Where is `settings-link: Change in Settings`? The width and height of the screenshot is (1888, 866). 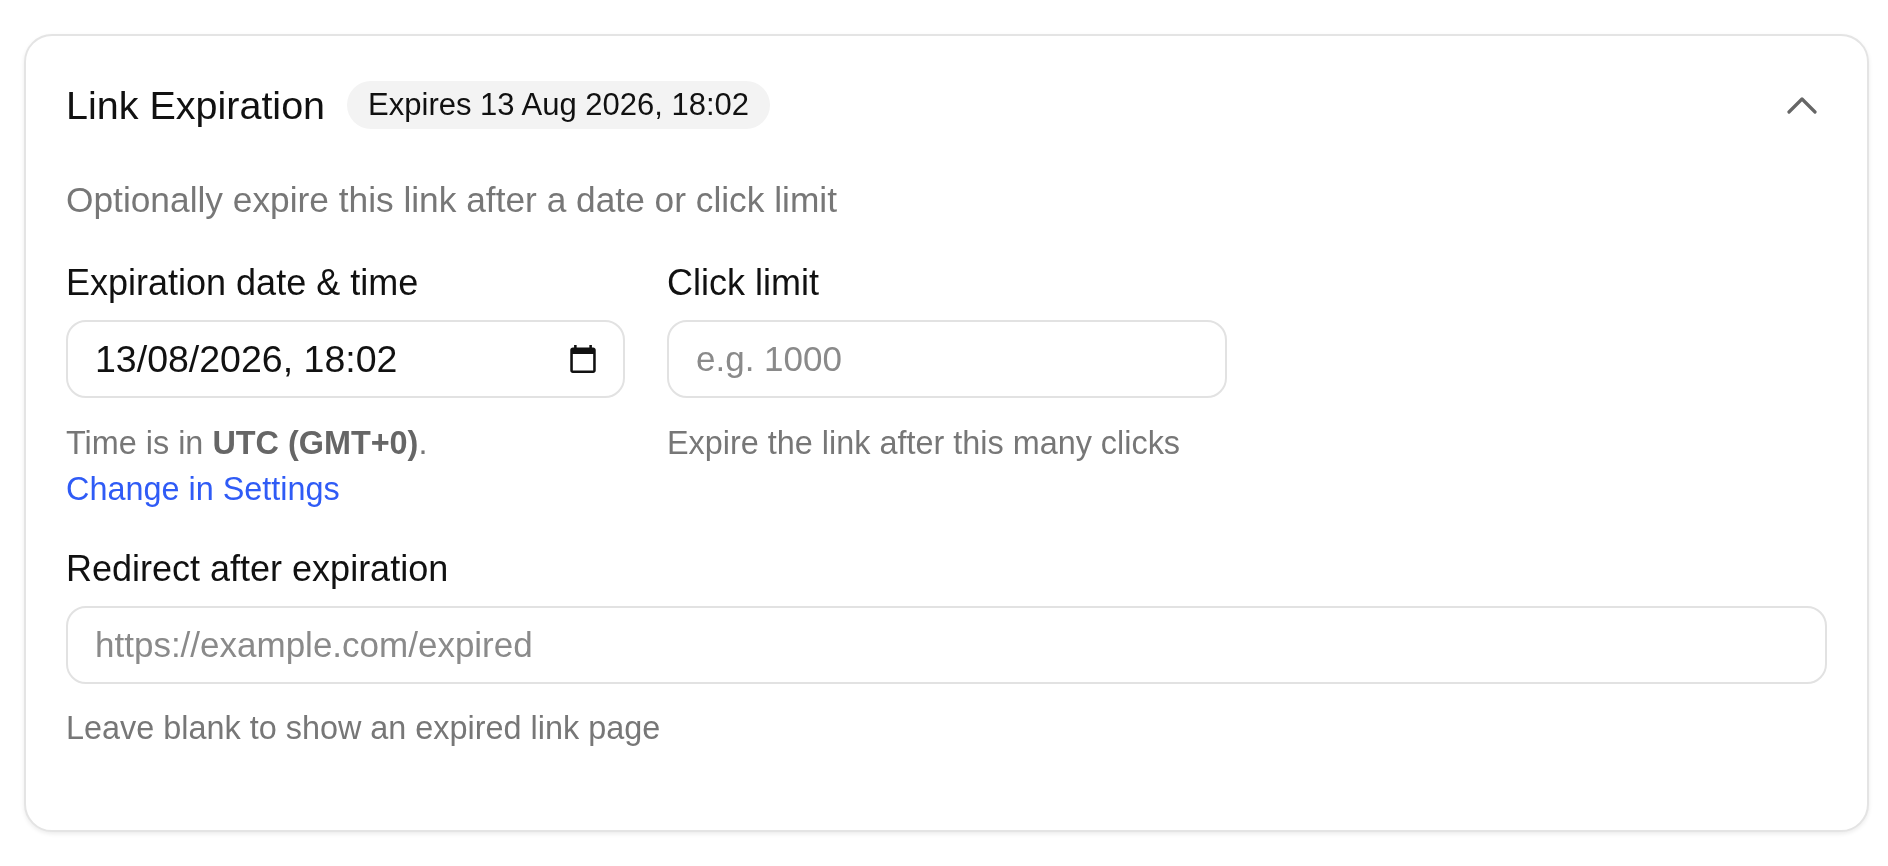
settings-link: Change in Settings is located at coordinates (203, 489).